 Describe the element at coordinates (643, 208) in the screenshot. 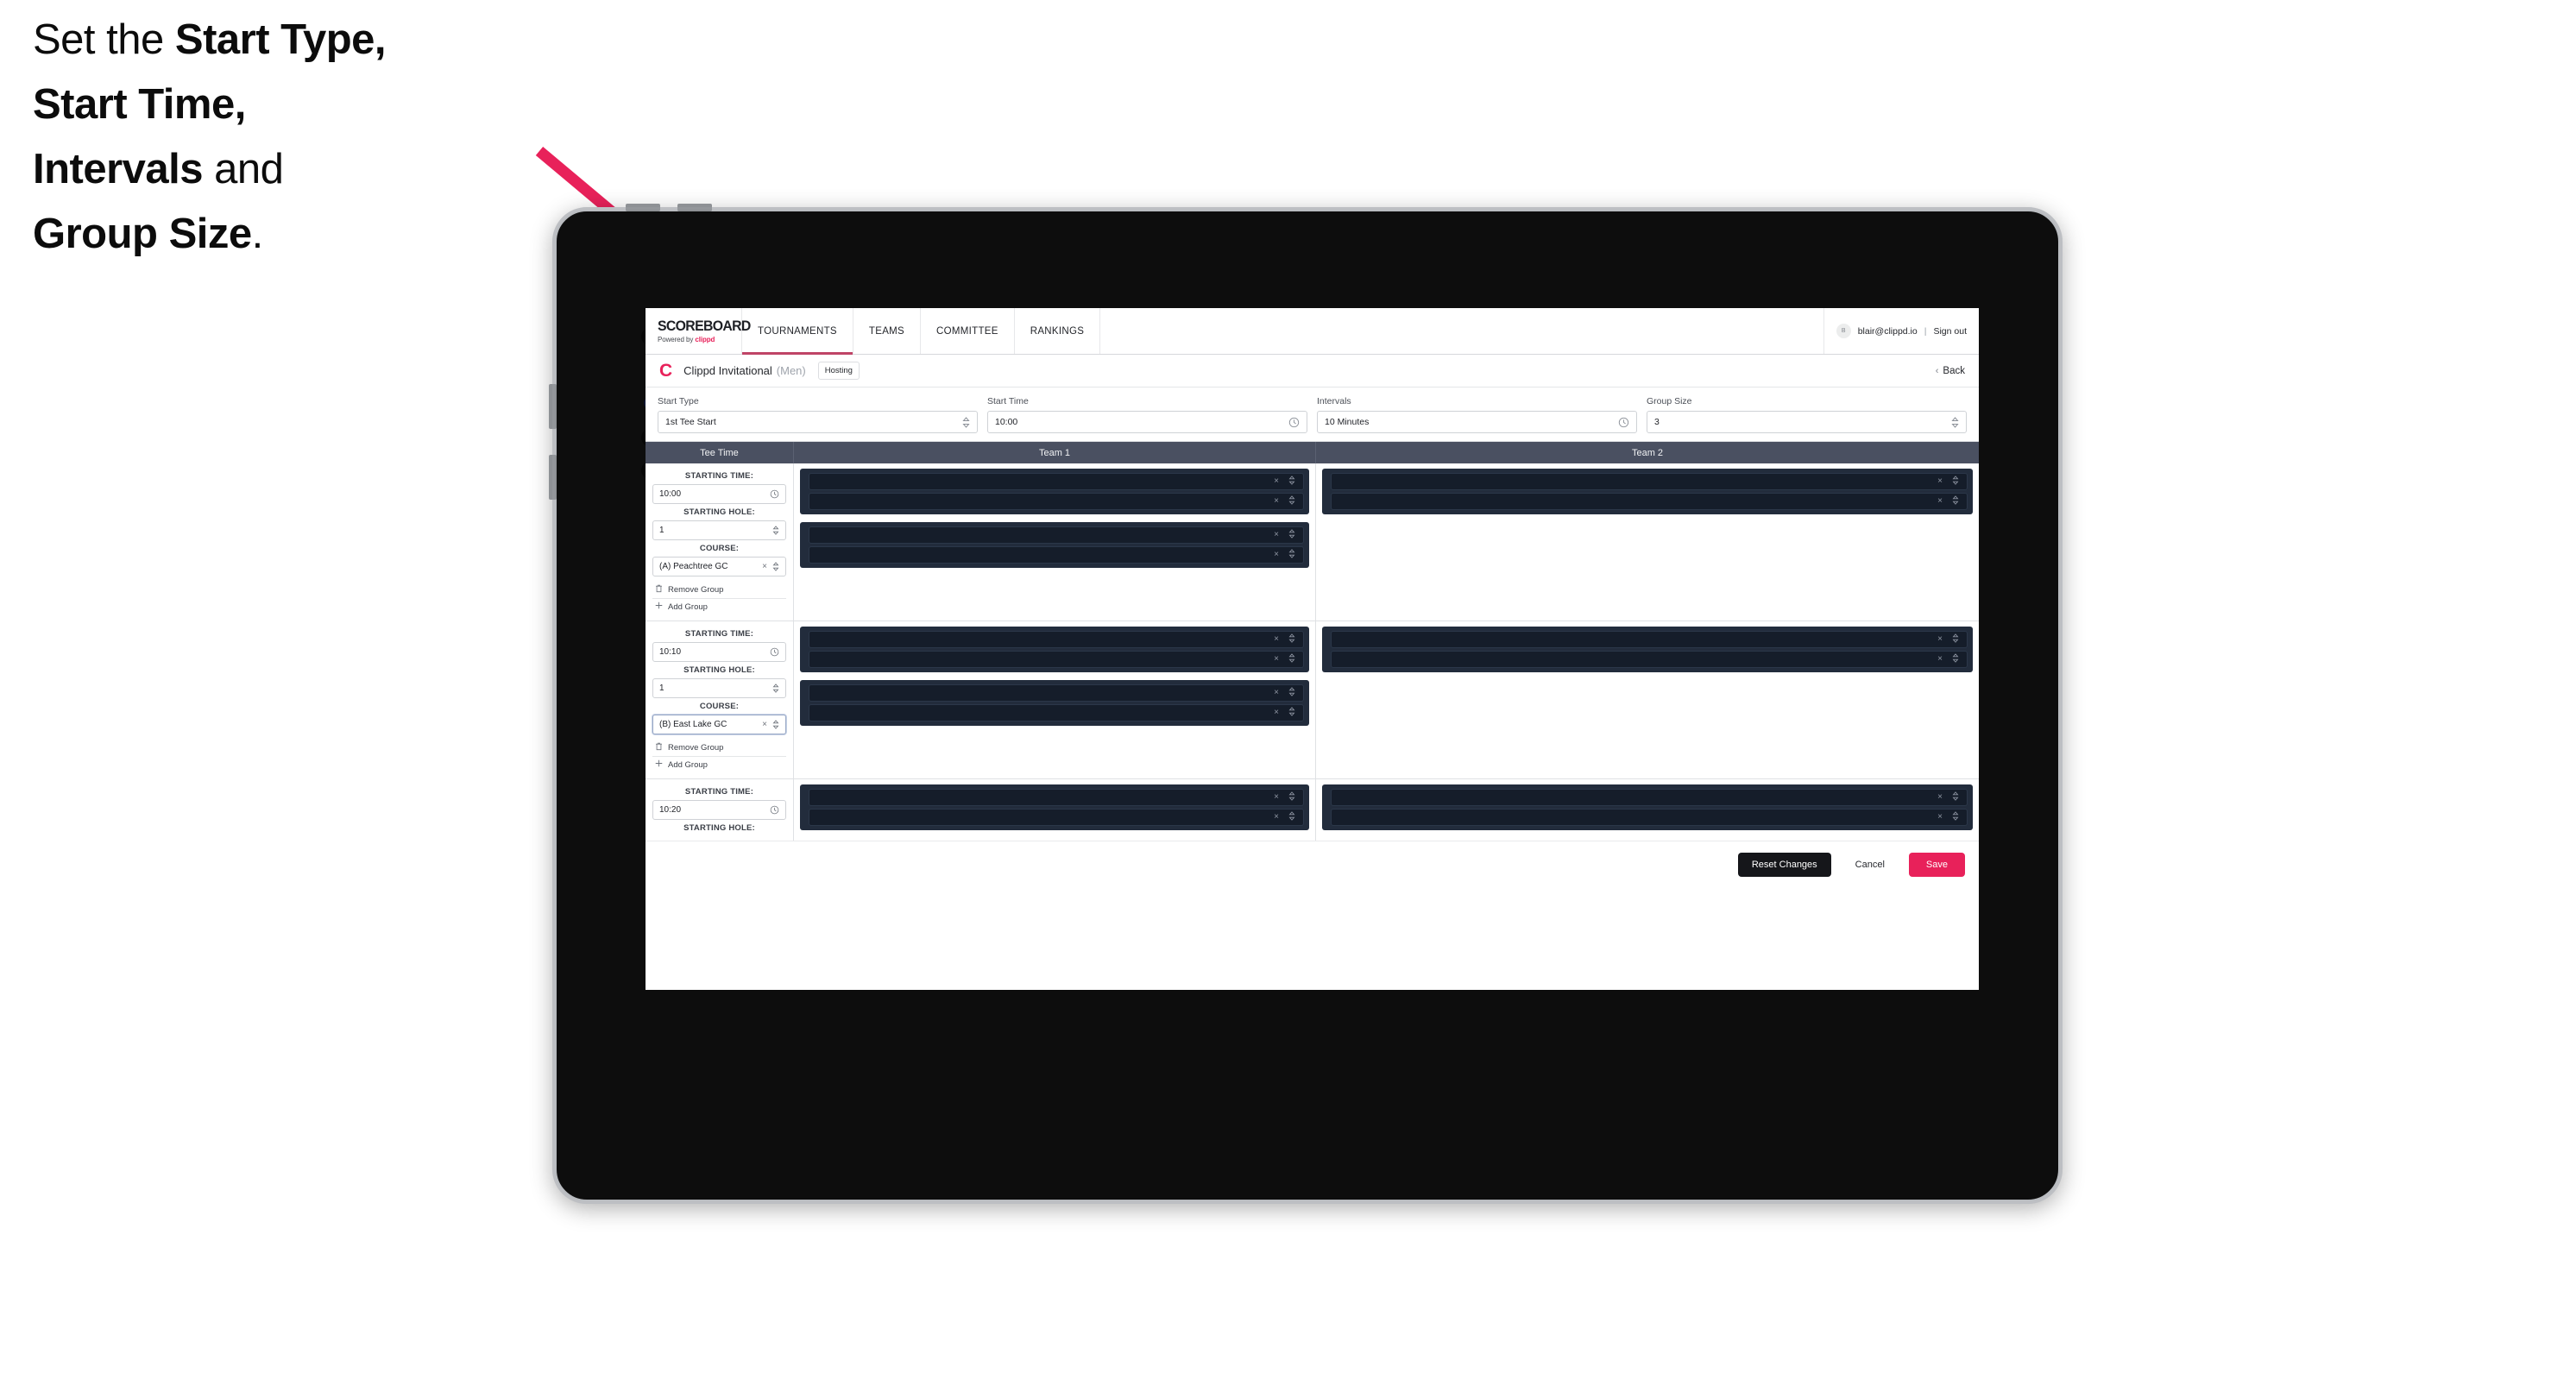

I see `volume-up-button` at that location.